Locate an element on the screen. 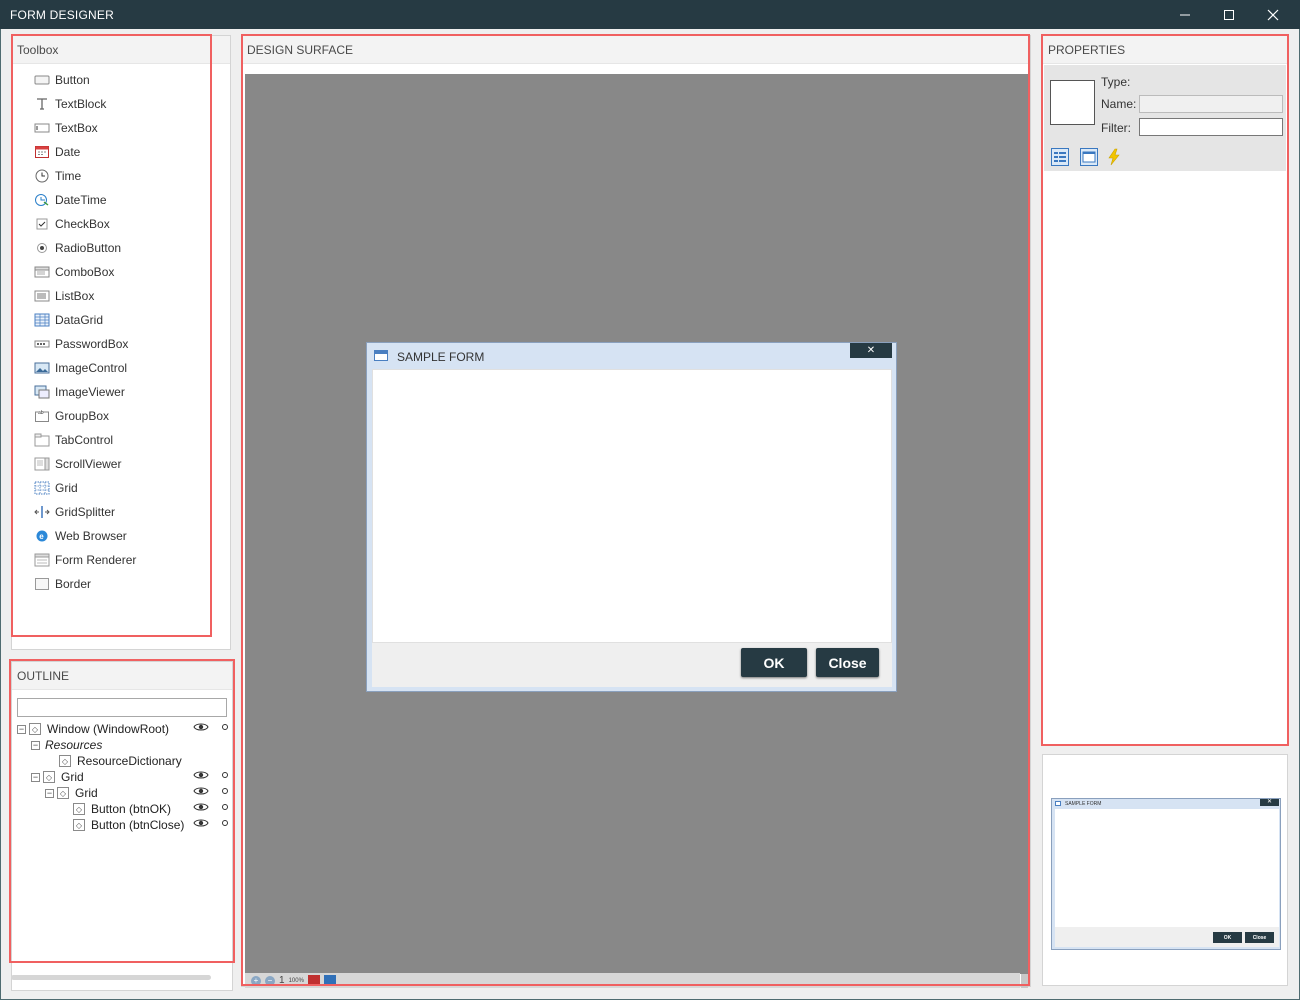 This screenshot has height=1000, width=1300. design-vertical-scrollbar is located at coordinates (1024, 981).